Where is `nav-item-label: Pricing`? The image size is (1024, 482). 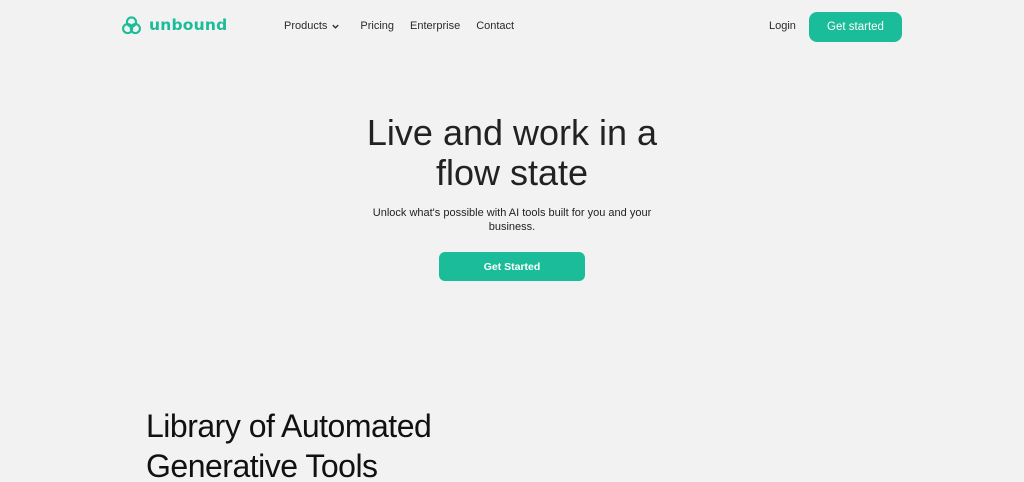
nav-item-label: Pricing is located at coordinates (377, 26).